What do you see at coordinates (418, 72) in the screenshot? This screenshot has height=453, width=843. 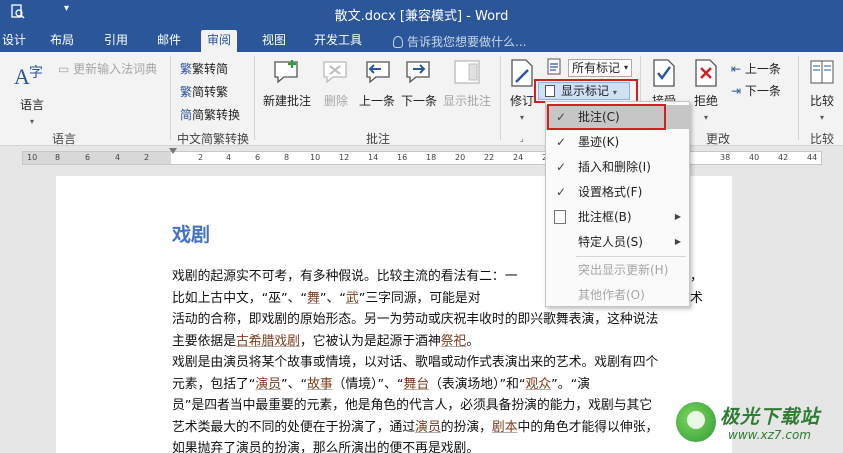 I see `next-comment-icon` at bounding box center [418, 72].